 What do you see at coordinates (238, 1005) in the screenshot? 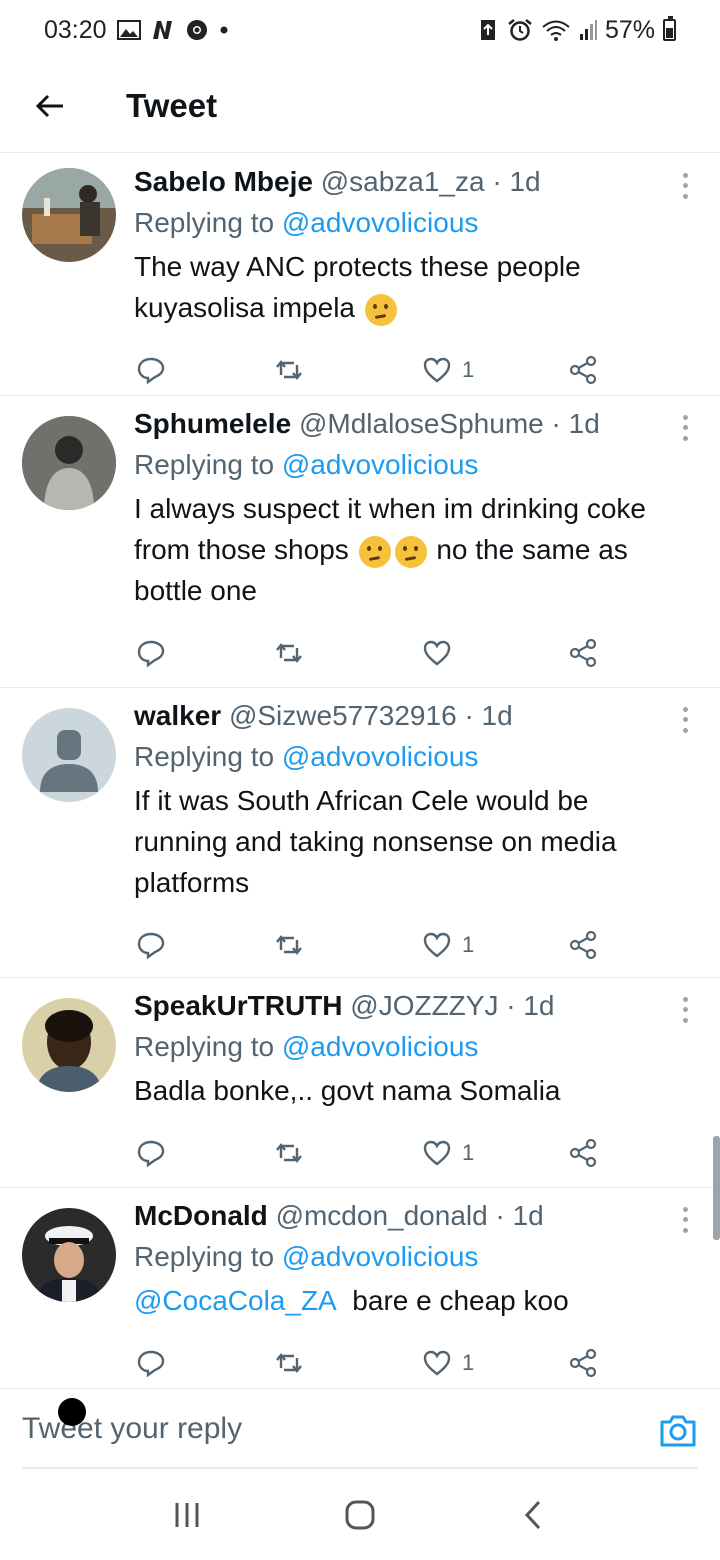
I see `display-name: SpeakUrTRUTH` at bounding box center [238, 1005].